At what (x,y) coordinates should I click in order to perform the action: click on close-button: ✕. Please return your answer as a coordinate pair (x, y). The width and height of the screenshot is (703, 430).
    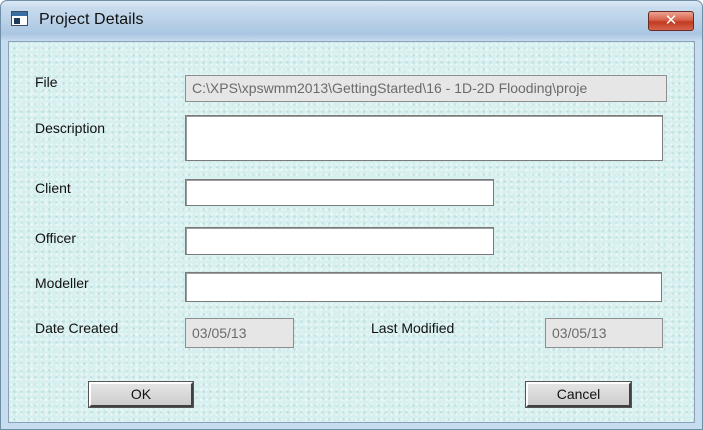
    Looking at the image, I should click on (671, 21).